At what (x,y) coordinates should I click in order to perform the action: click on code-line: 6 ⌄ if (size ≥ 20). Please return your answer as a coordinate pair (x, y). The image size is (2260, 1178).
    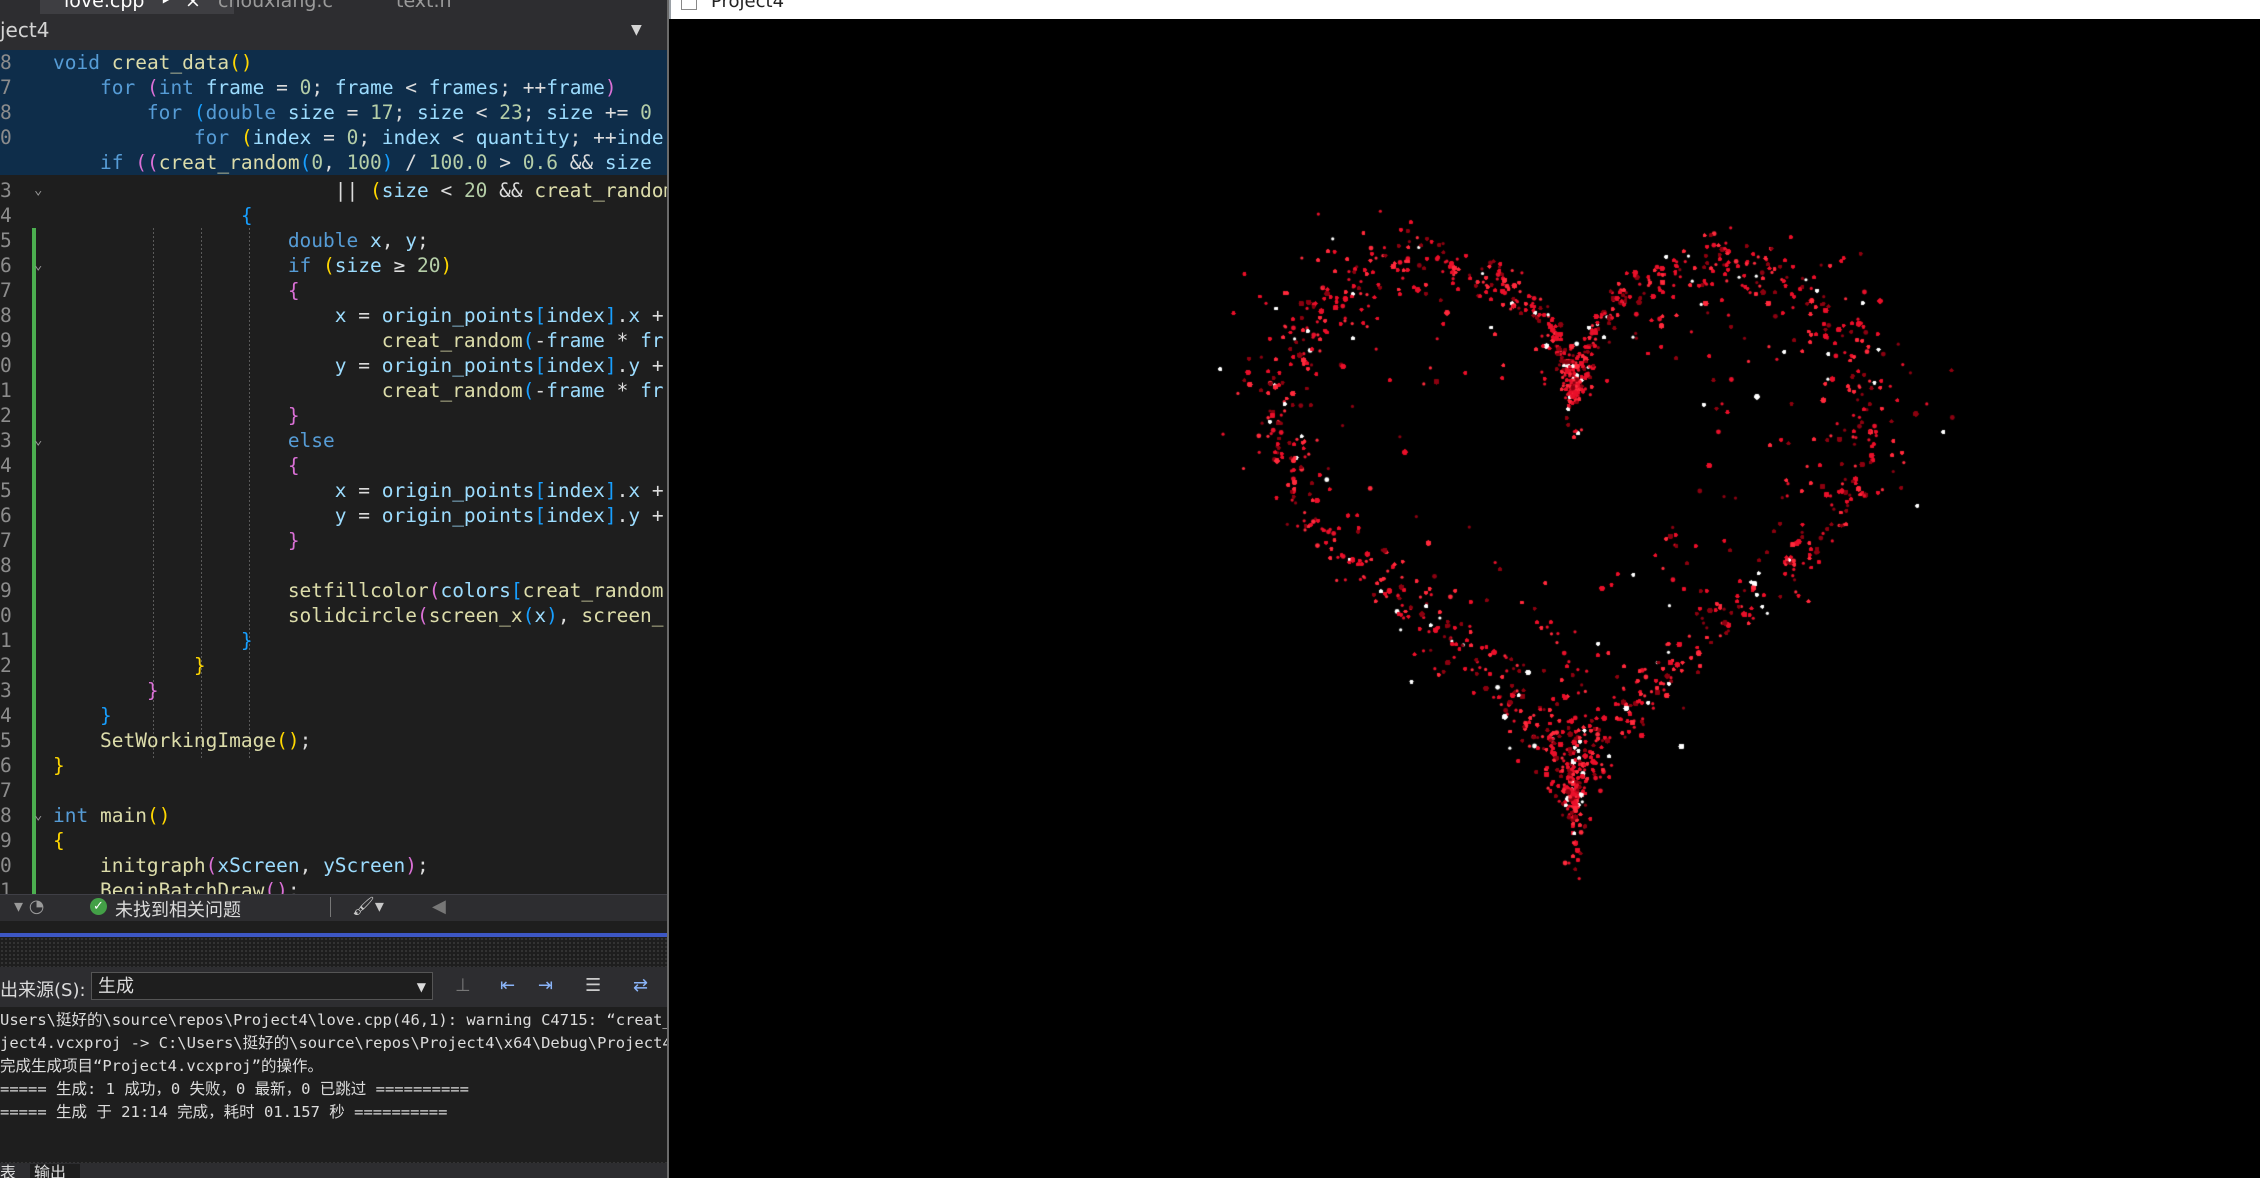
    Looking at the image, I should click on (334, 265).